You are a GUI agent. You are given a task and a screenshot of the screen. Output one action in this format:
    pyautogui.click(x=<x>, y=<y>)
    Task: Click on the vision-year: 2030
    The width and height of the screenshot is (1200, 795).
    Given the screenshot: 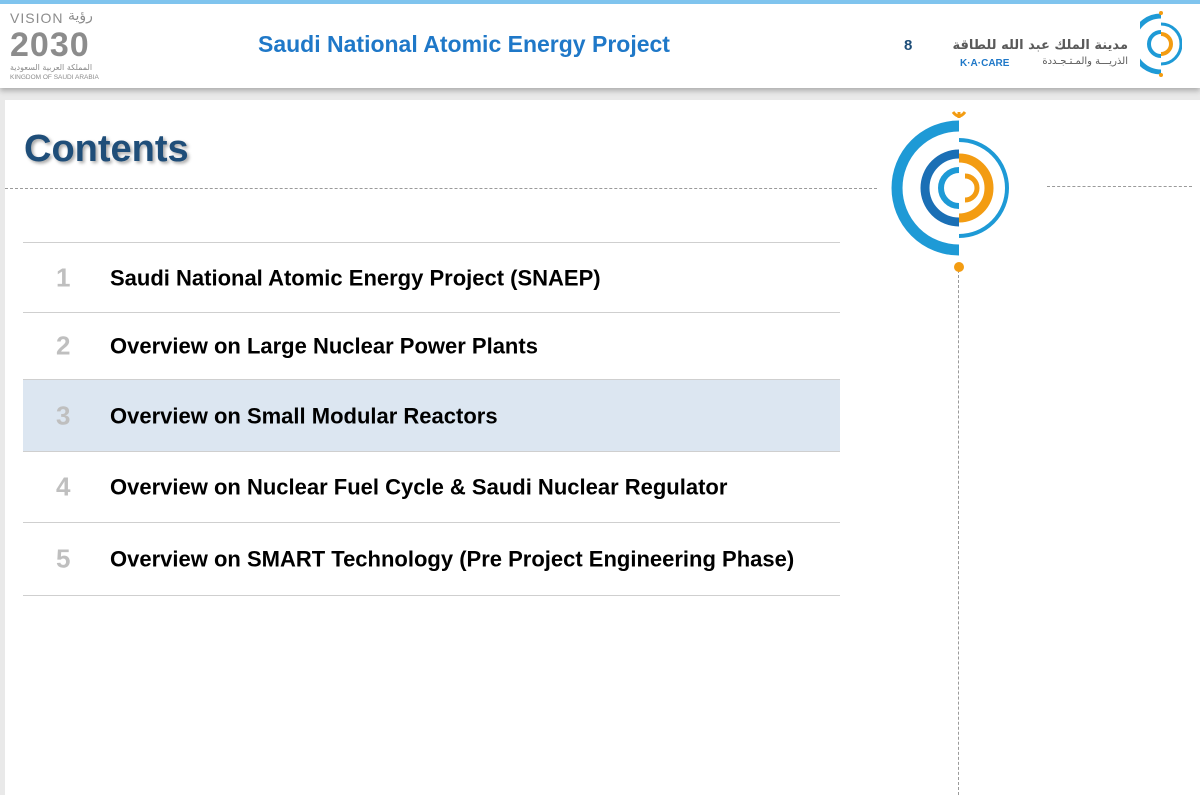 What is the action you would take?
    pyautogui.click(x=50, y=45)
    